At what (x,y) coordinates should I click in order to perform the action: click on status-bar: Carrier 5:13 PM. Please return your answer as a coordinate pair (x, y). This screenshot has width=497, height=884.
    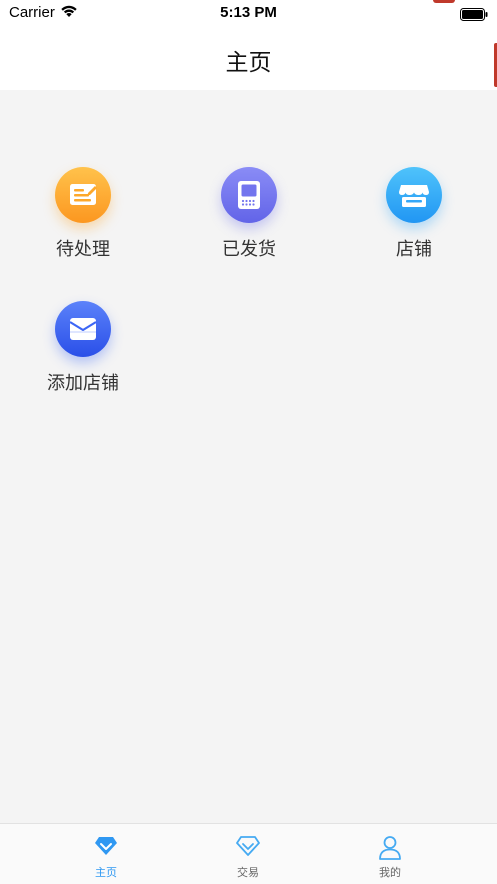
    Looking at the image, I should click on (248, 13).